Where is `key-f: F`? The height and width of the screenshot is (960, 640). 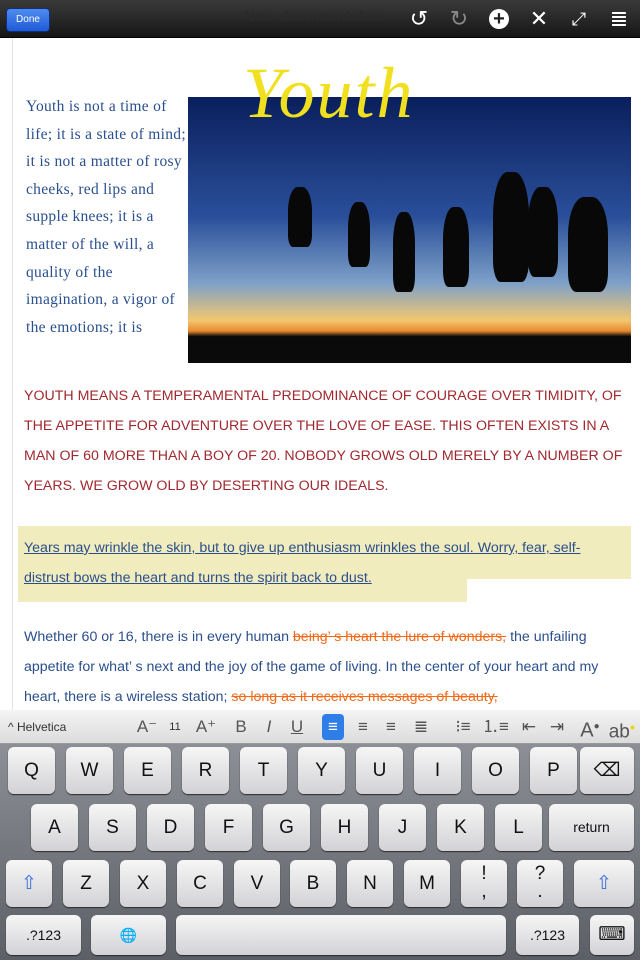 key-f: F is located at coordinates (228, 827).